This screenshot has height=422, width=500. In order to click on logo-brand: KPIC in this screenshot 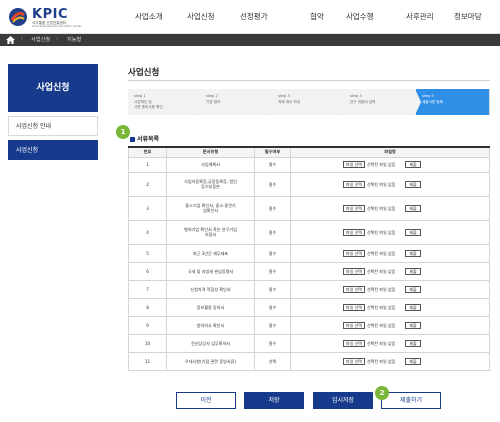, I will do `click(50, 14)`.